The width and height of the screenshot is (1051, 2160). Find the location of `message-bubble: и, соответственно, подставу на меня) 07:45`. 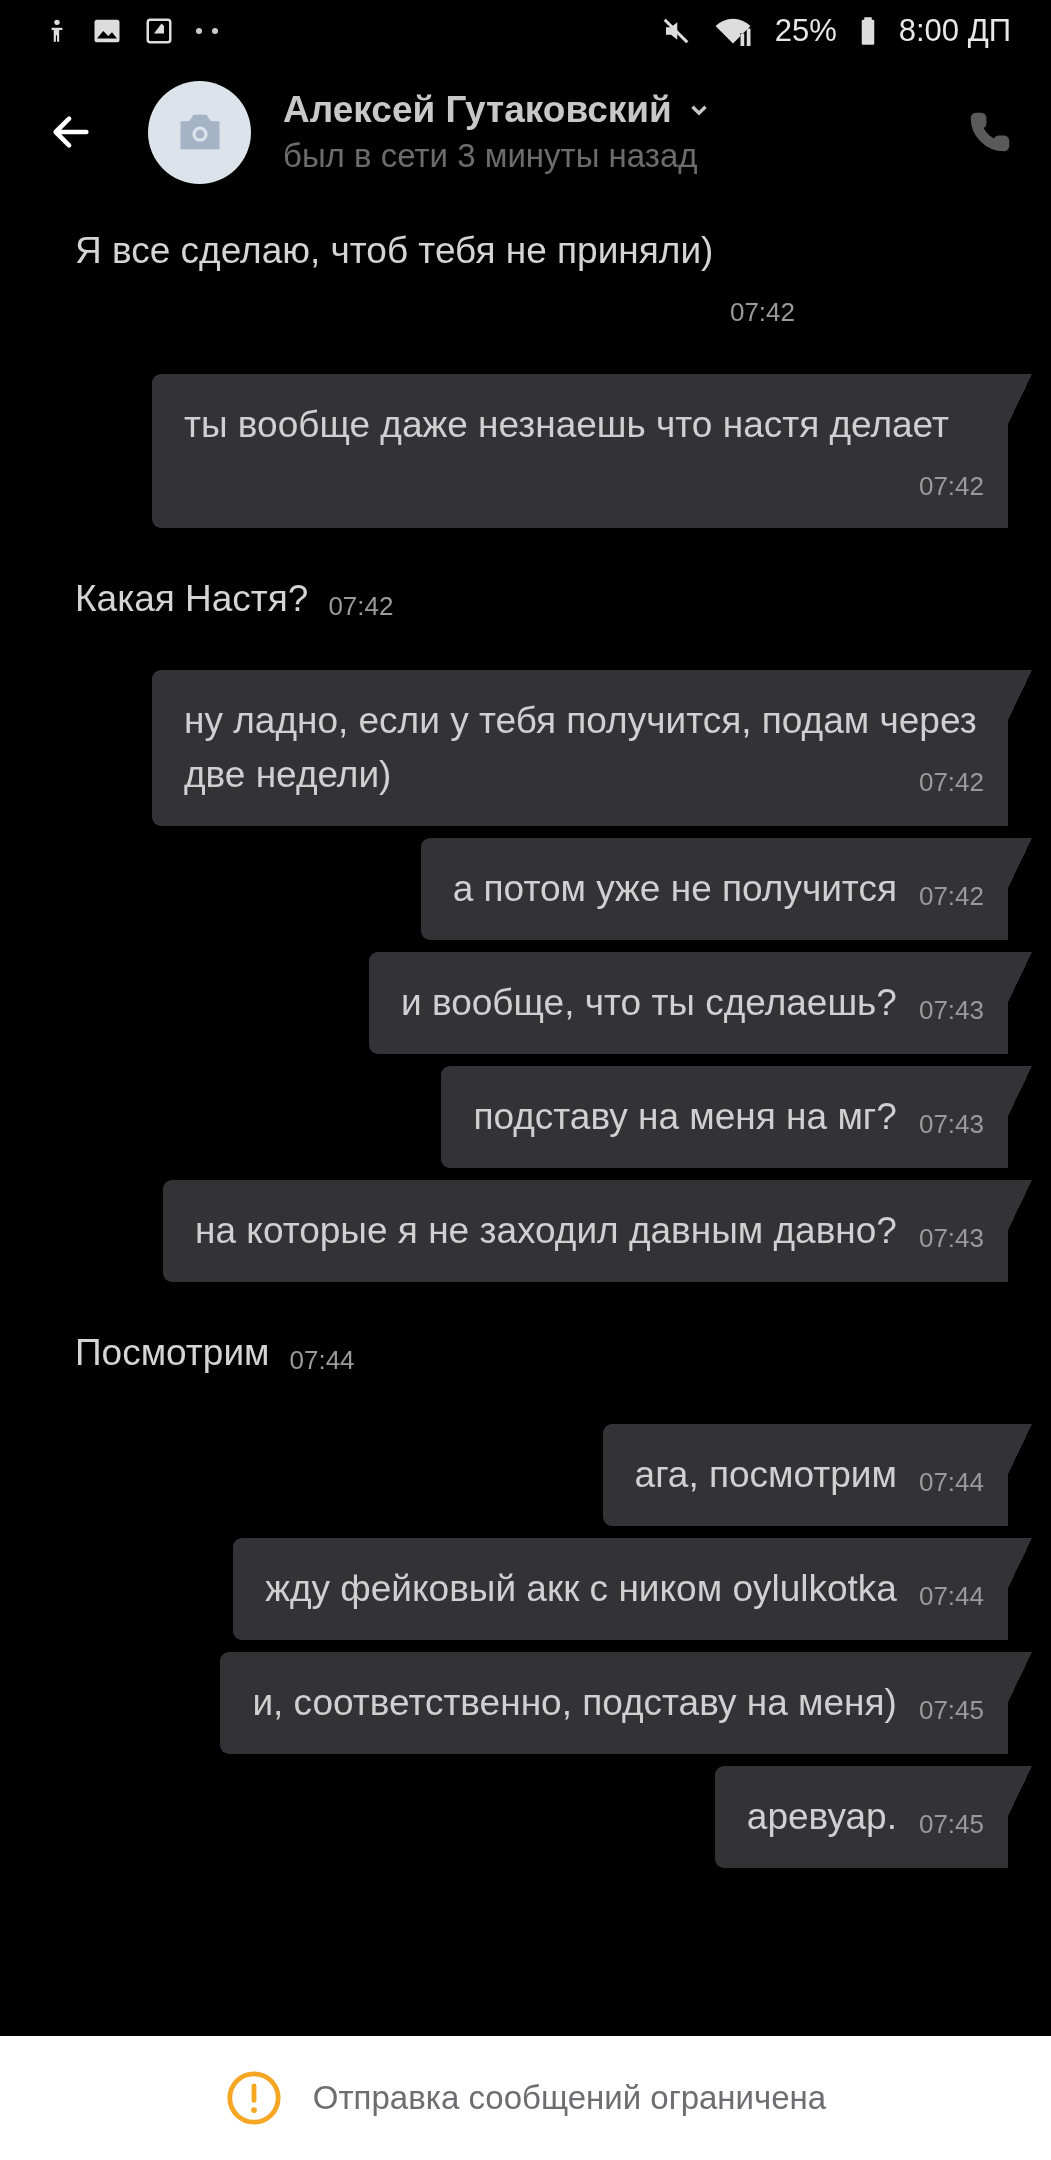

message-bubble: и, соответственно, подставу на меня) 07:45 is located at coordinates (626, 1703).